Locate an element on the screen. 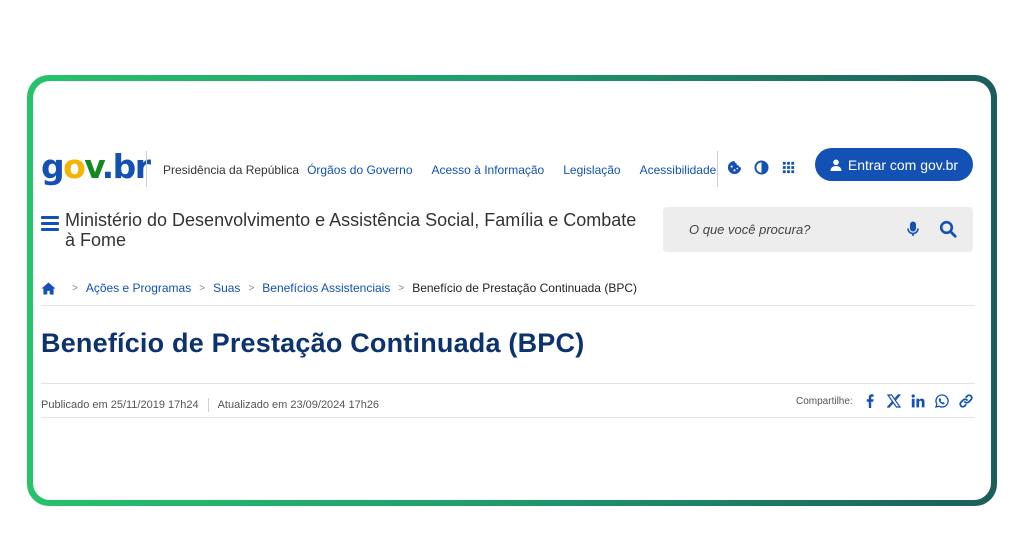  updated-date: Atualizado em 23/09/2024 17h26 is located at coordinates (298, 405).